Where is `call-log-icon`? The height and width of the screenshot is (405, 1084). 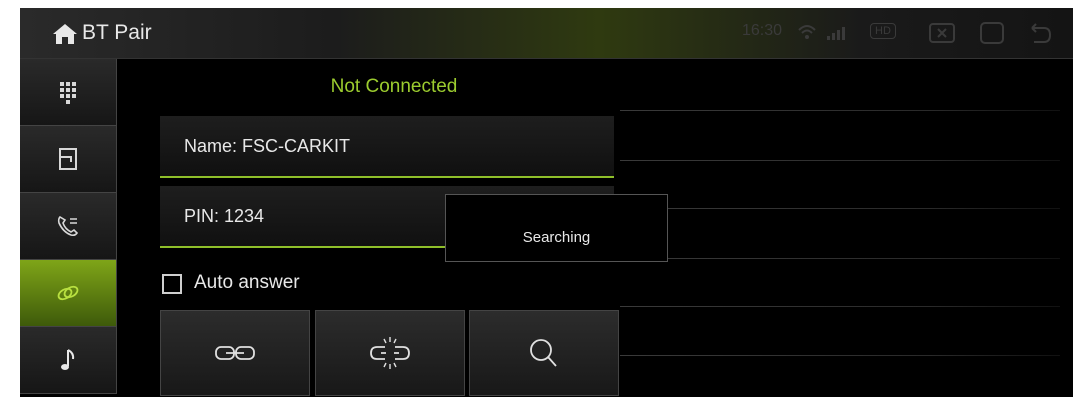 call-log-icon is located at coordinates (68, 226).